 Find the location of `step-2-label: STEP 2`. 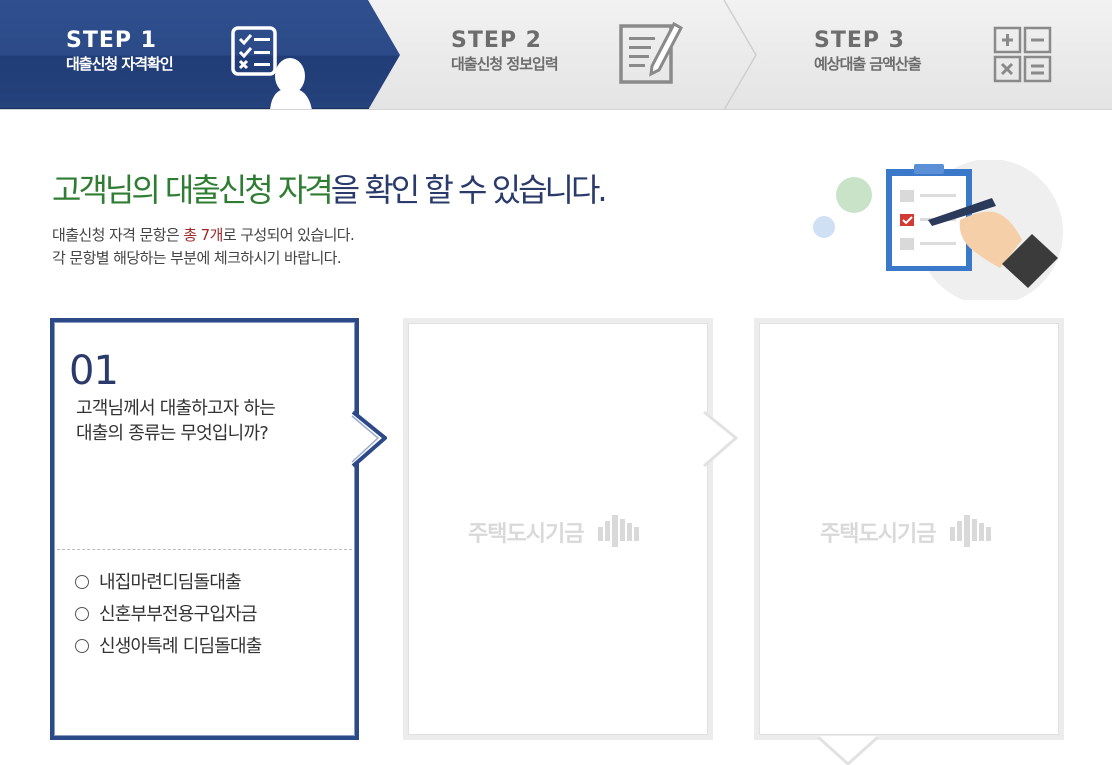

step-2-label: STEP 2 is located at coordinates (496, 40).